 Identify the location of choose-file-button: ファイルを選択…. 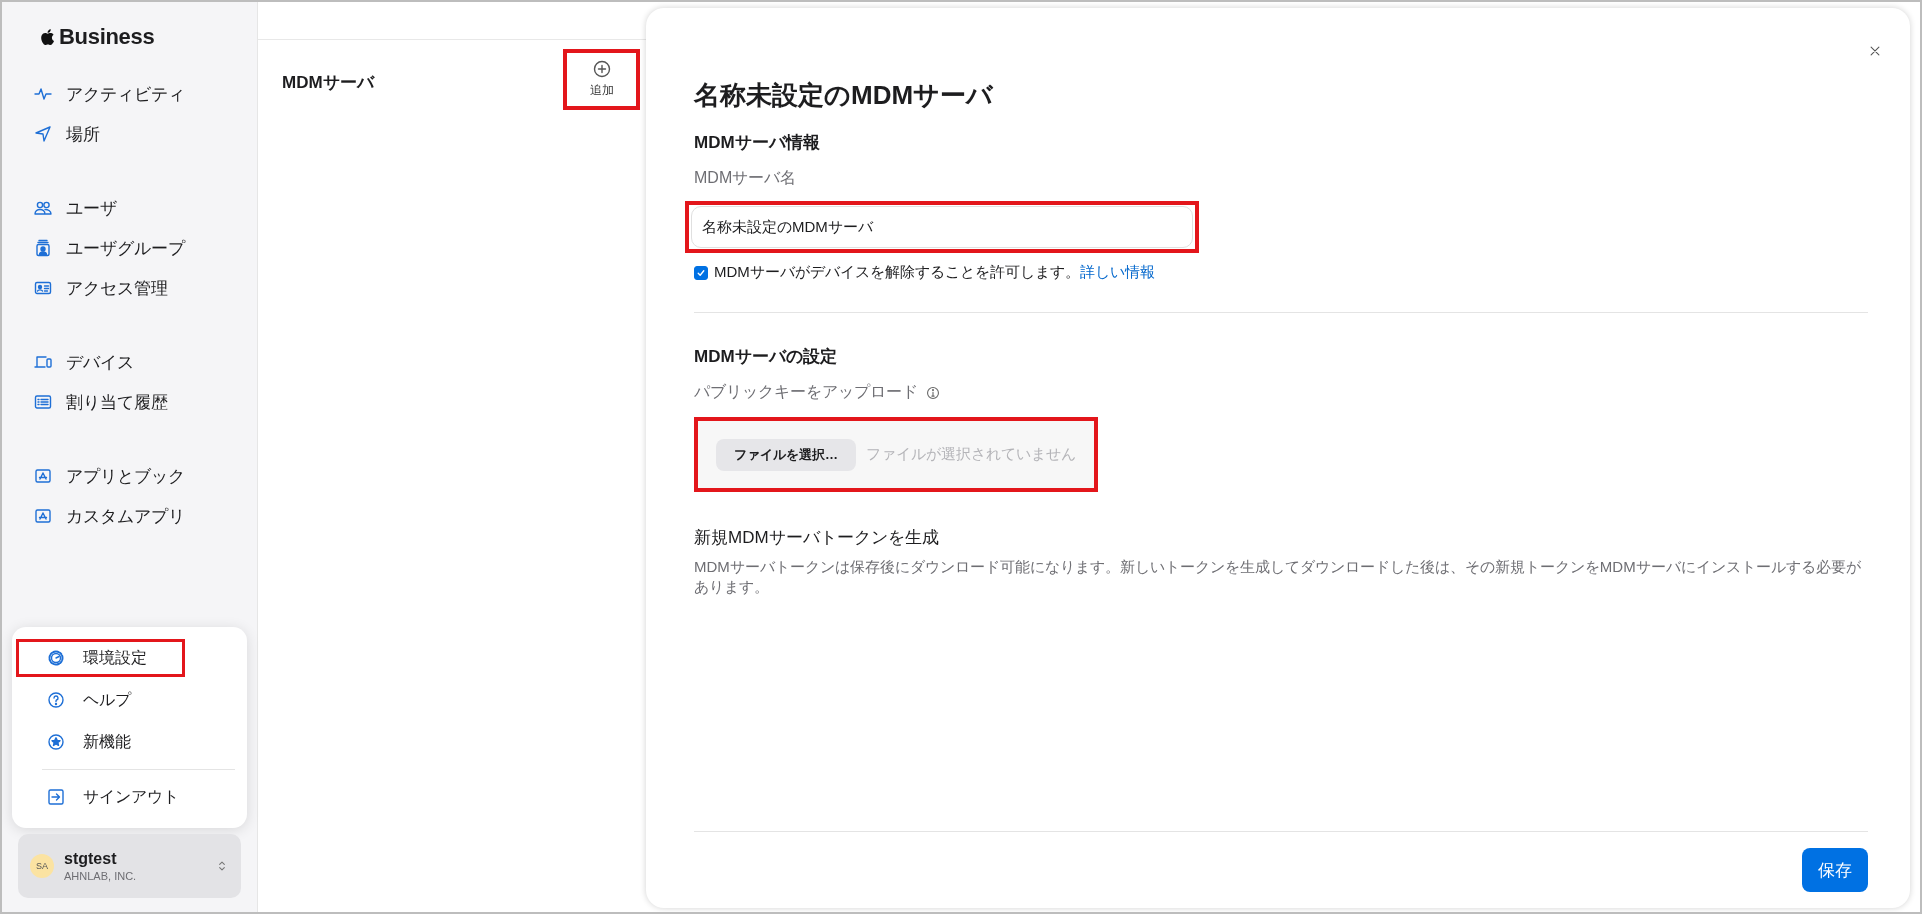
(786, 454).